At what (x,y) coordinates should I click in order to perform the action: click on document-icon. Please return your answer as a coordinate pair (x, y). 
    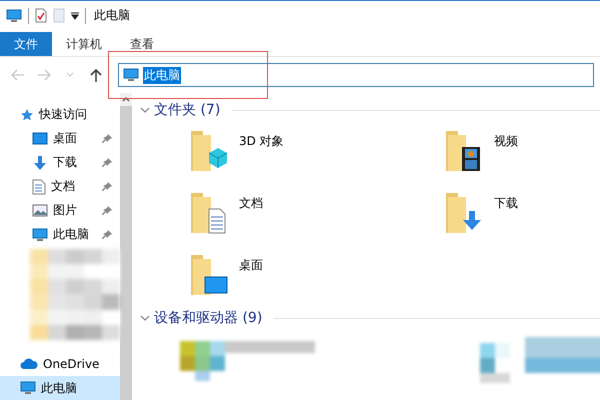
    Looking at the image, I should click on (39, 186).